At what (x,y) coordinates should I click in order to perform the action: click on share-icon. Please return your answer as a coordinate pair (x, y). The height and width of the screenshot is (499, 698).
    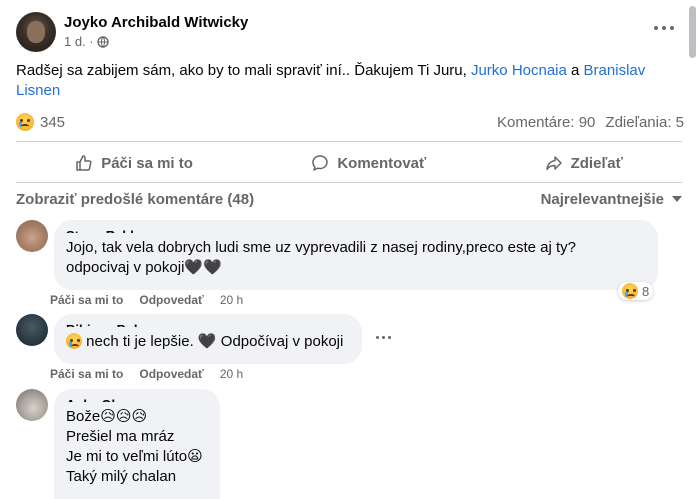
    Looking at the image, I should click on (553, 163).